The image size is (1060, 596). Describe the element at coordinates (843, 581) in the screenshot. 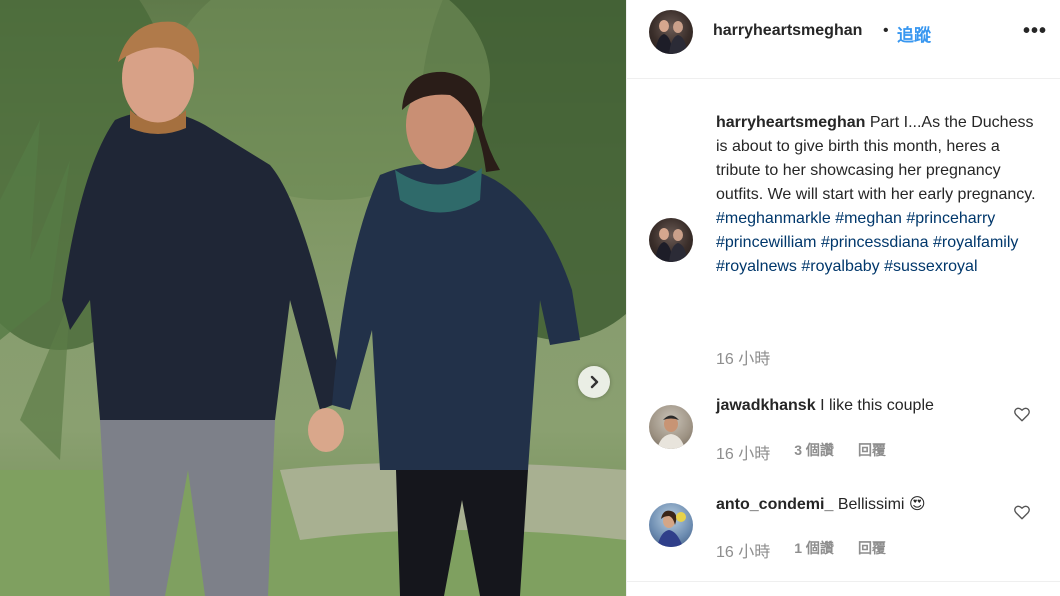

I see `panel-divider` at that location.